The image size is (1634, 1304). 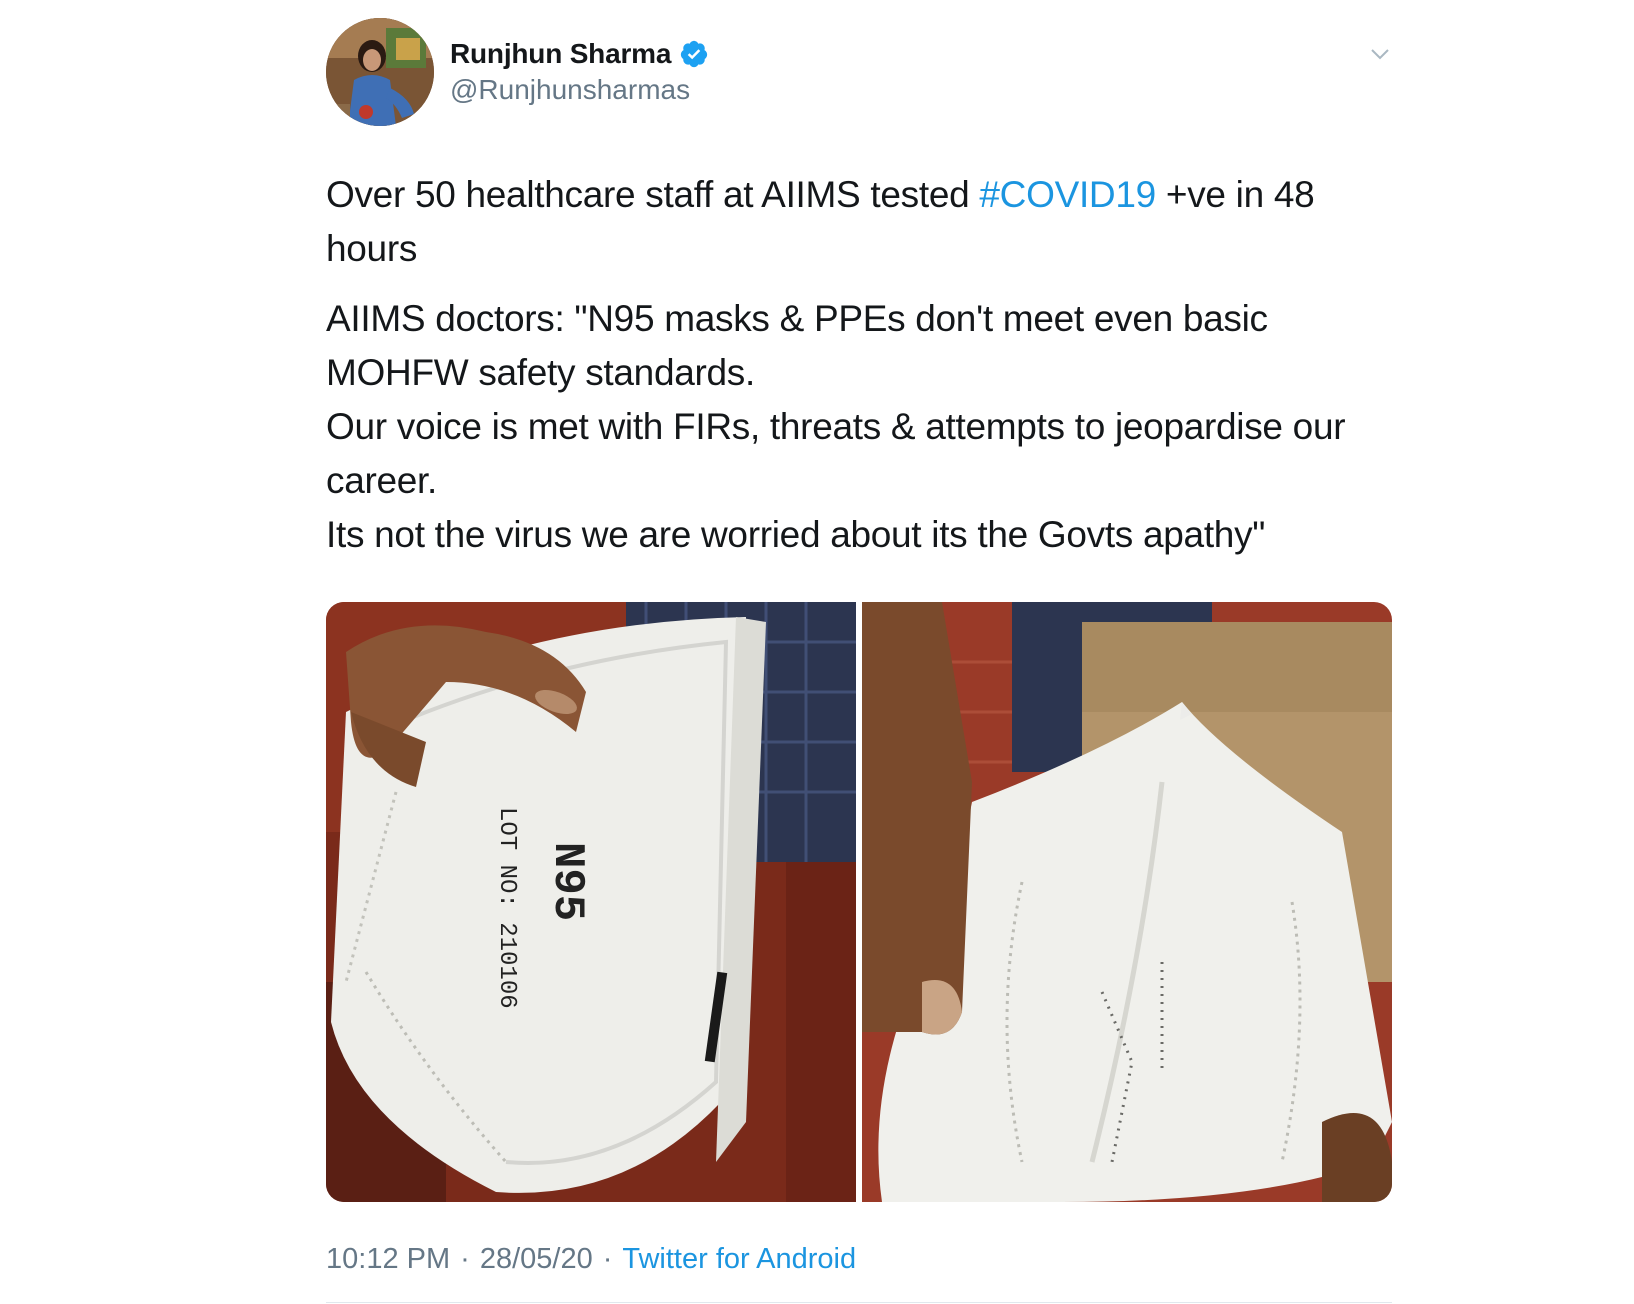 I want to click on media-photo-1: N95 LOT NO: 210106, so click(x=591, y=902).